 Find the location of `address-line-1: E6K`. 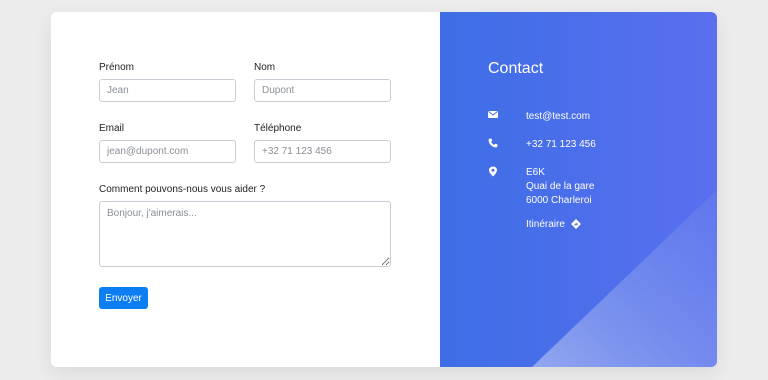

address-line-1: E6K is located at coordinates (535, 172).